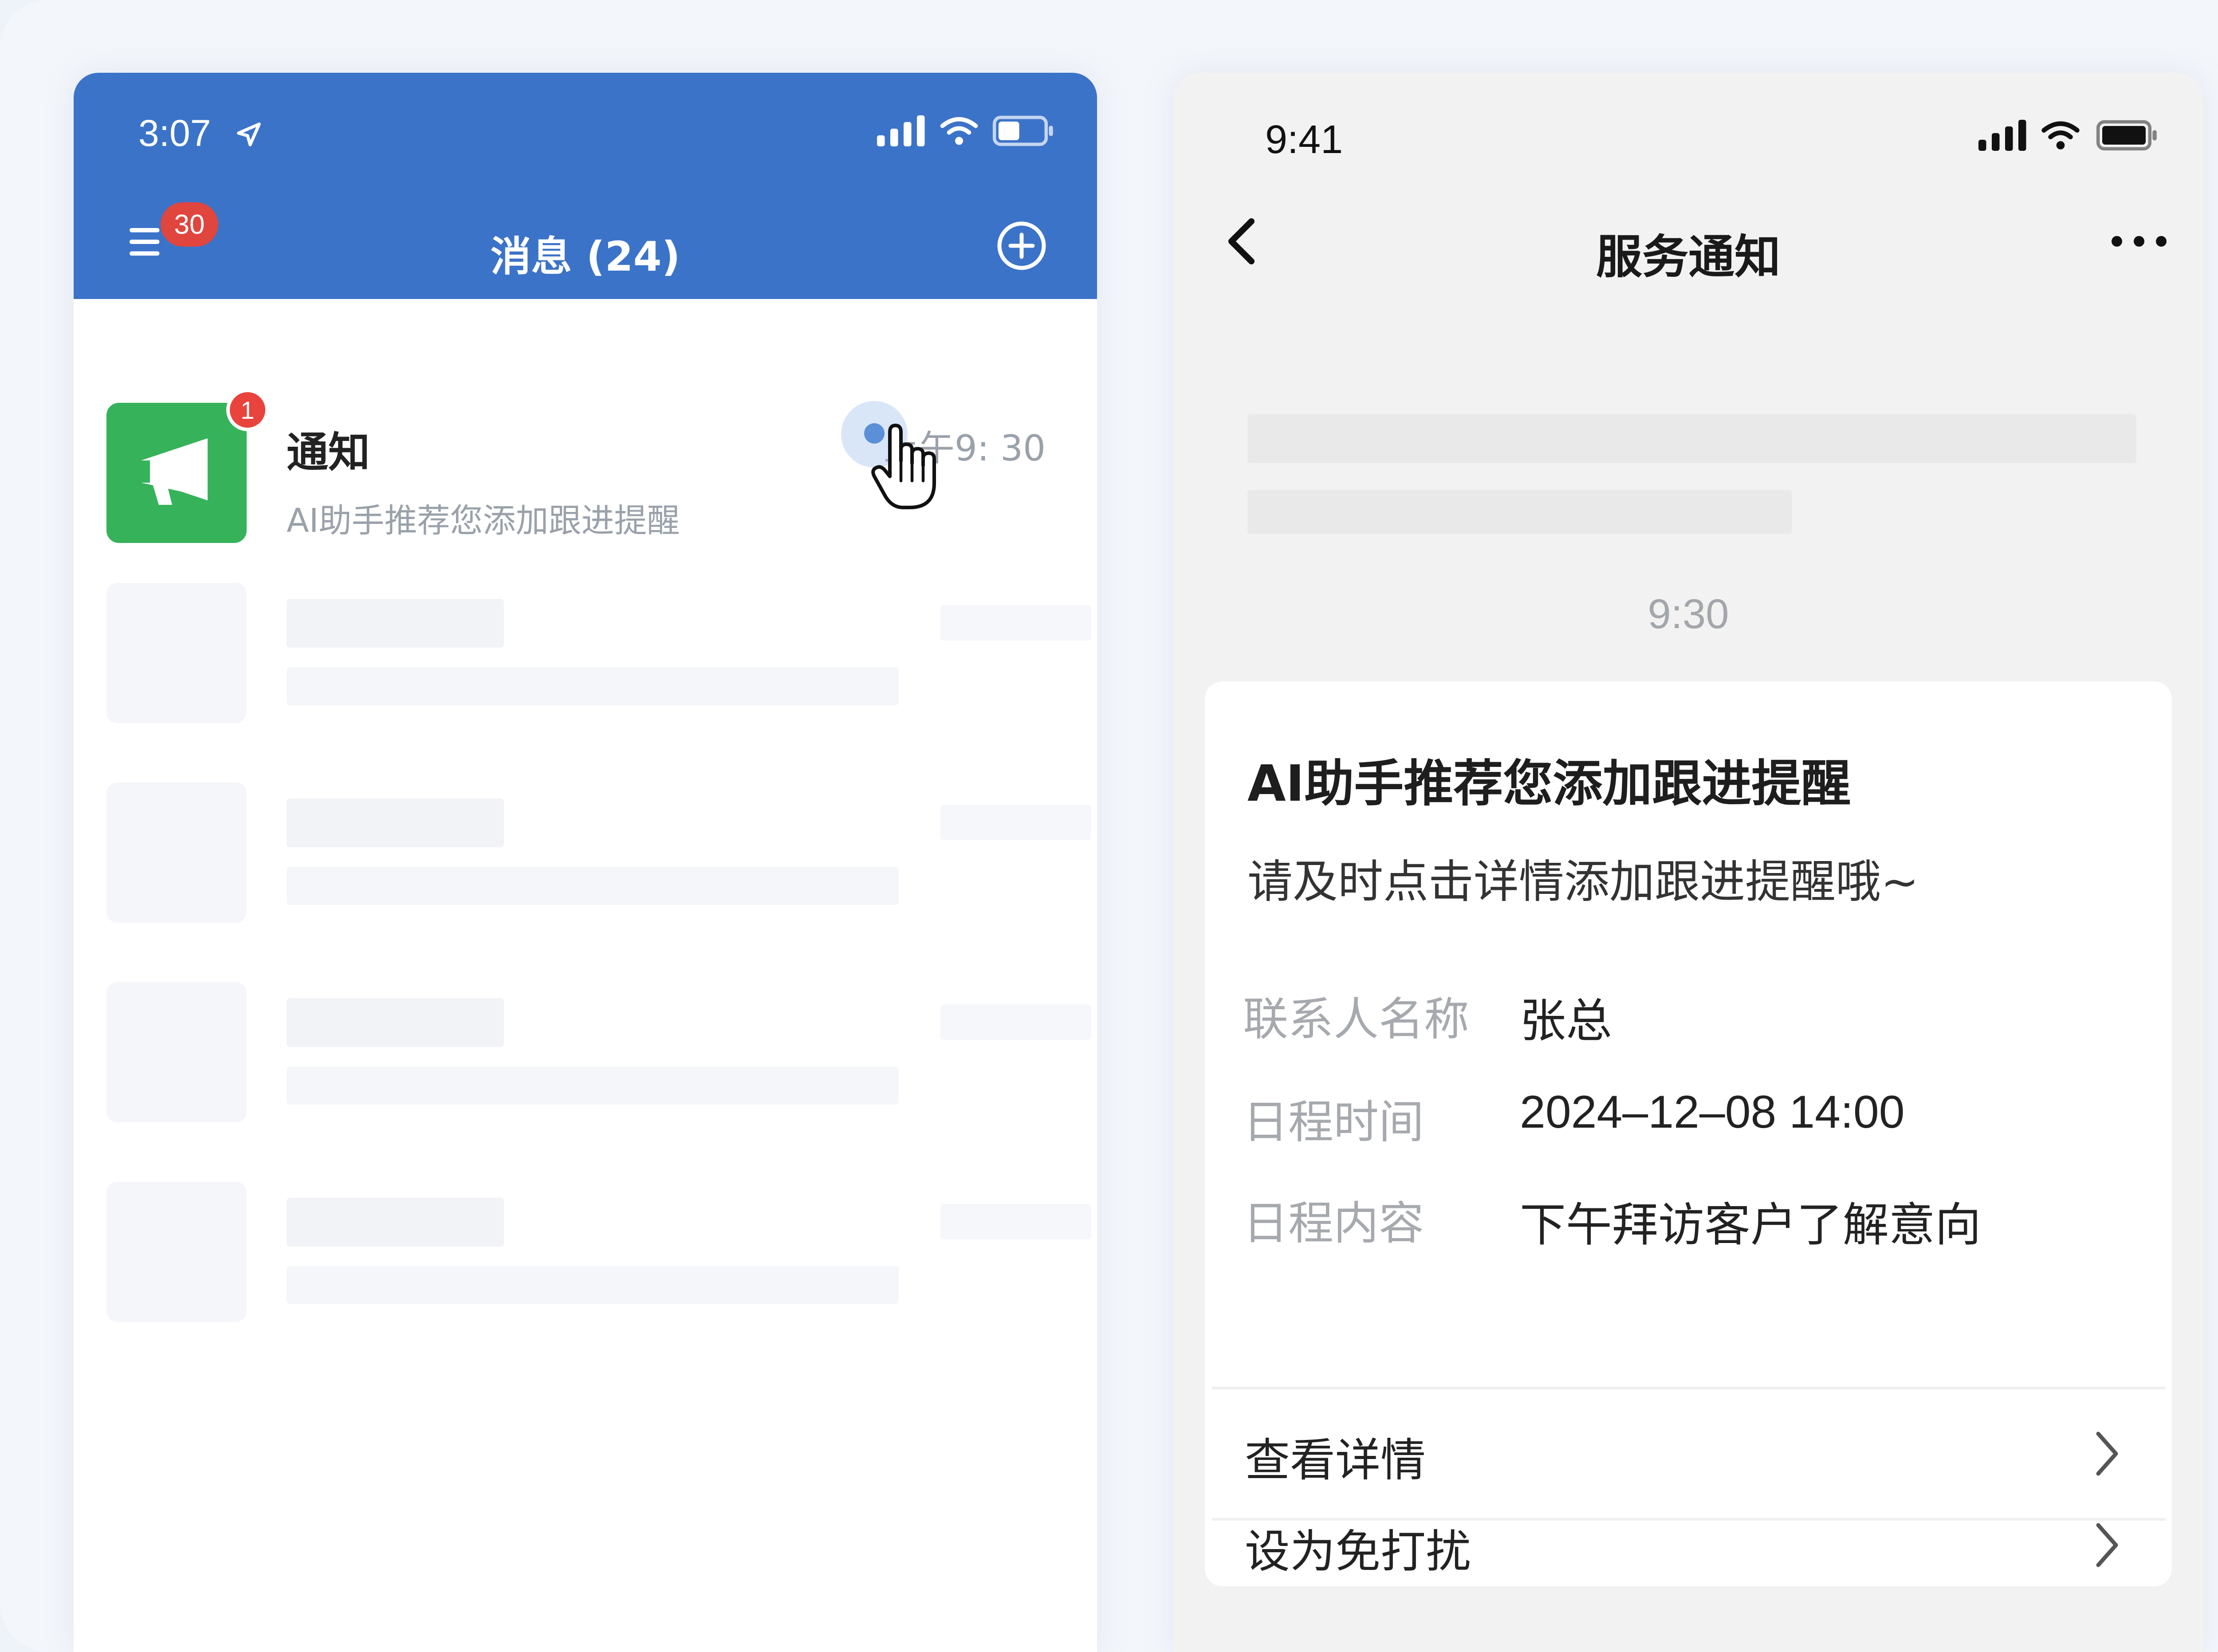 Image resolution: width=2218 pixels, height=1652 pixels. What do you see at coordinates (1688, 1553) in the screenshot?
I see `do-not-disturb-row: 设为免打扰` at bounding box center [1688, 1553].